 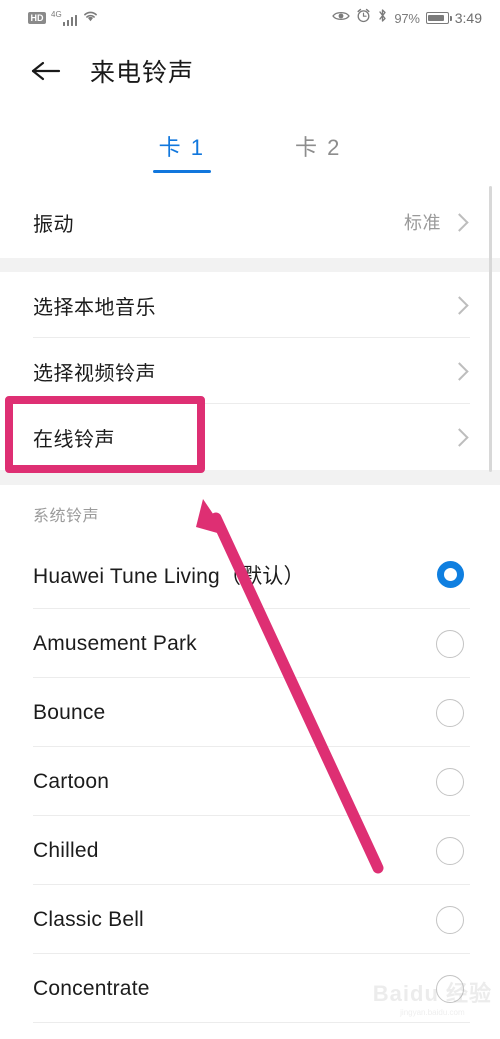 I want to click on watermark-text: Baidu 经验, so click(x=432, y=993).